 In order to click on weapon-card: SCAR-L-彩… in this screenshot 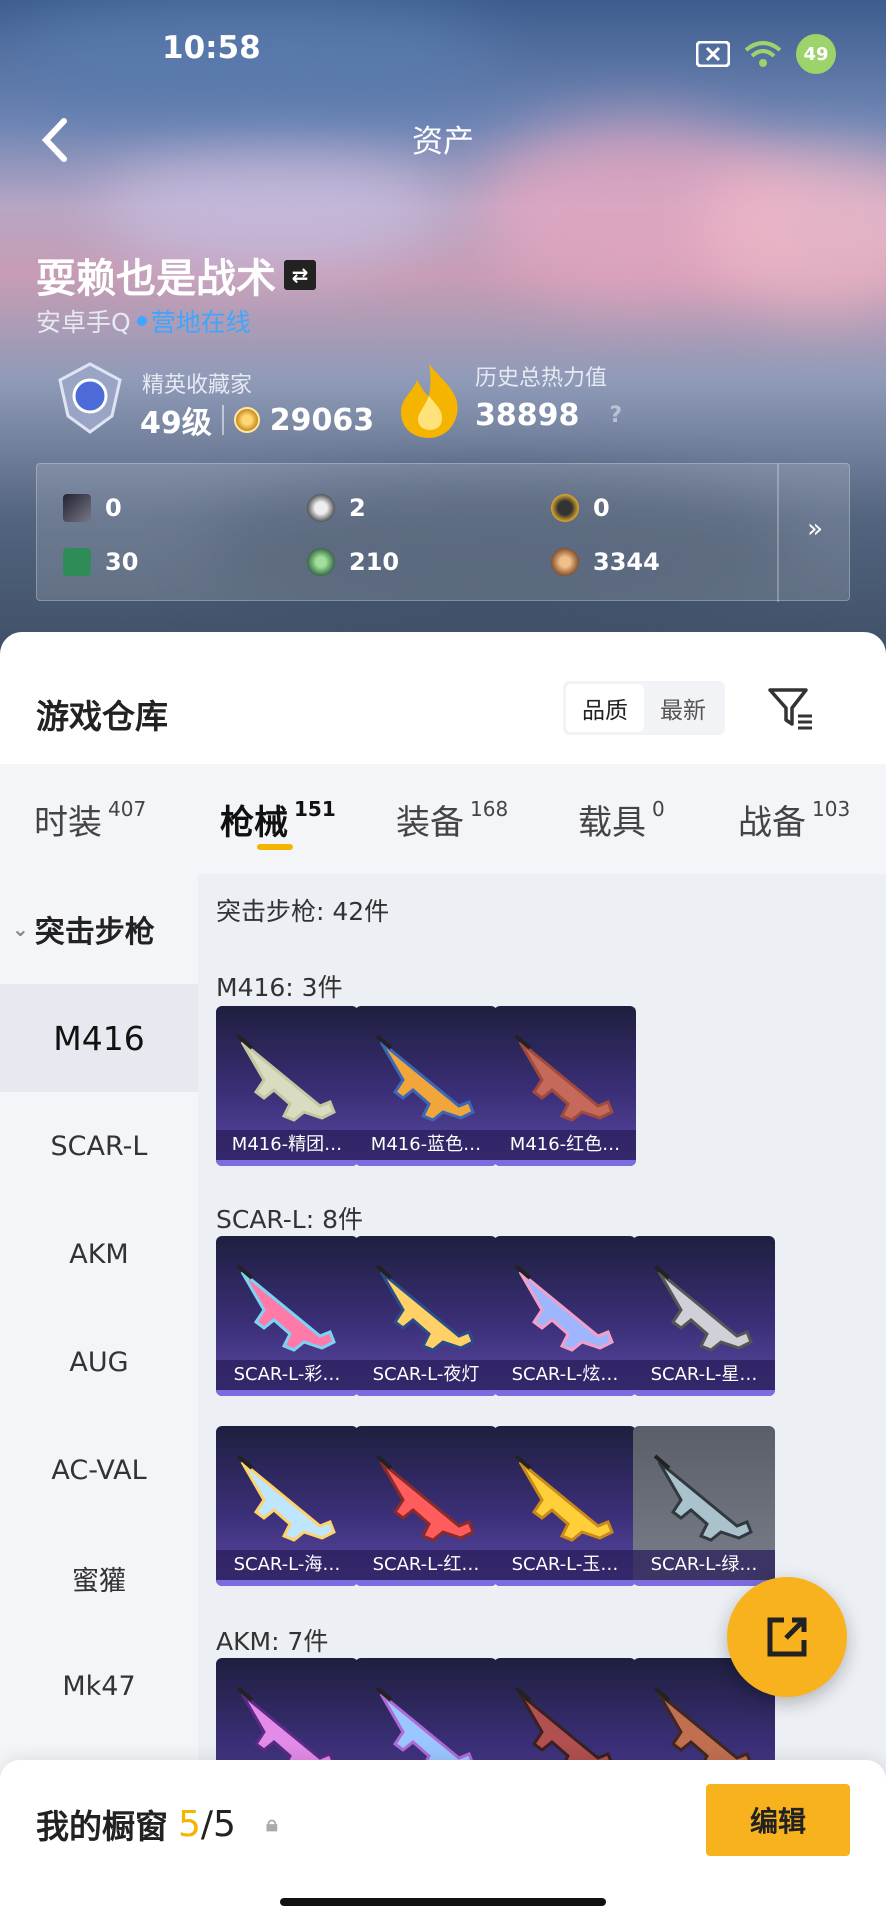, I will do `click(287, 1316)`.